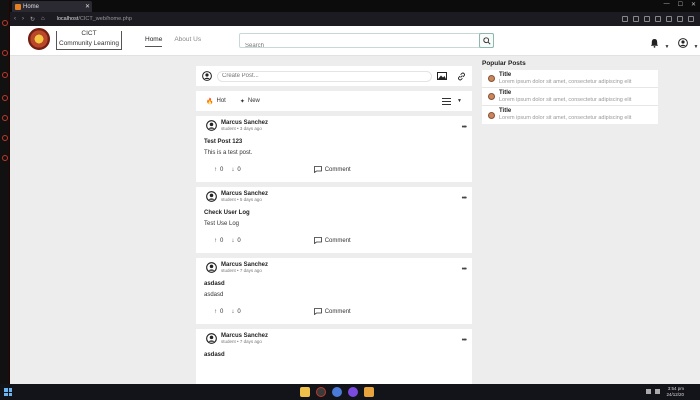  What do you see at coordinates (693, 4) in the screenshot?
I see `close-window-icon: ✕` at bounding box center [693, 4].